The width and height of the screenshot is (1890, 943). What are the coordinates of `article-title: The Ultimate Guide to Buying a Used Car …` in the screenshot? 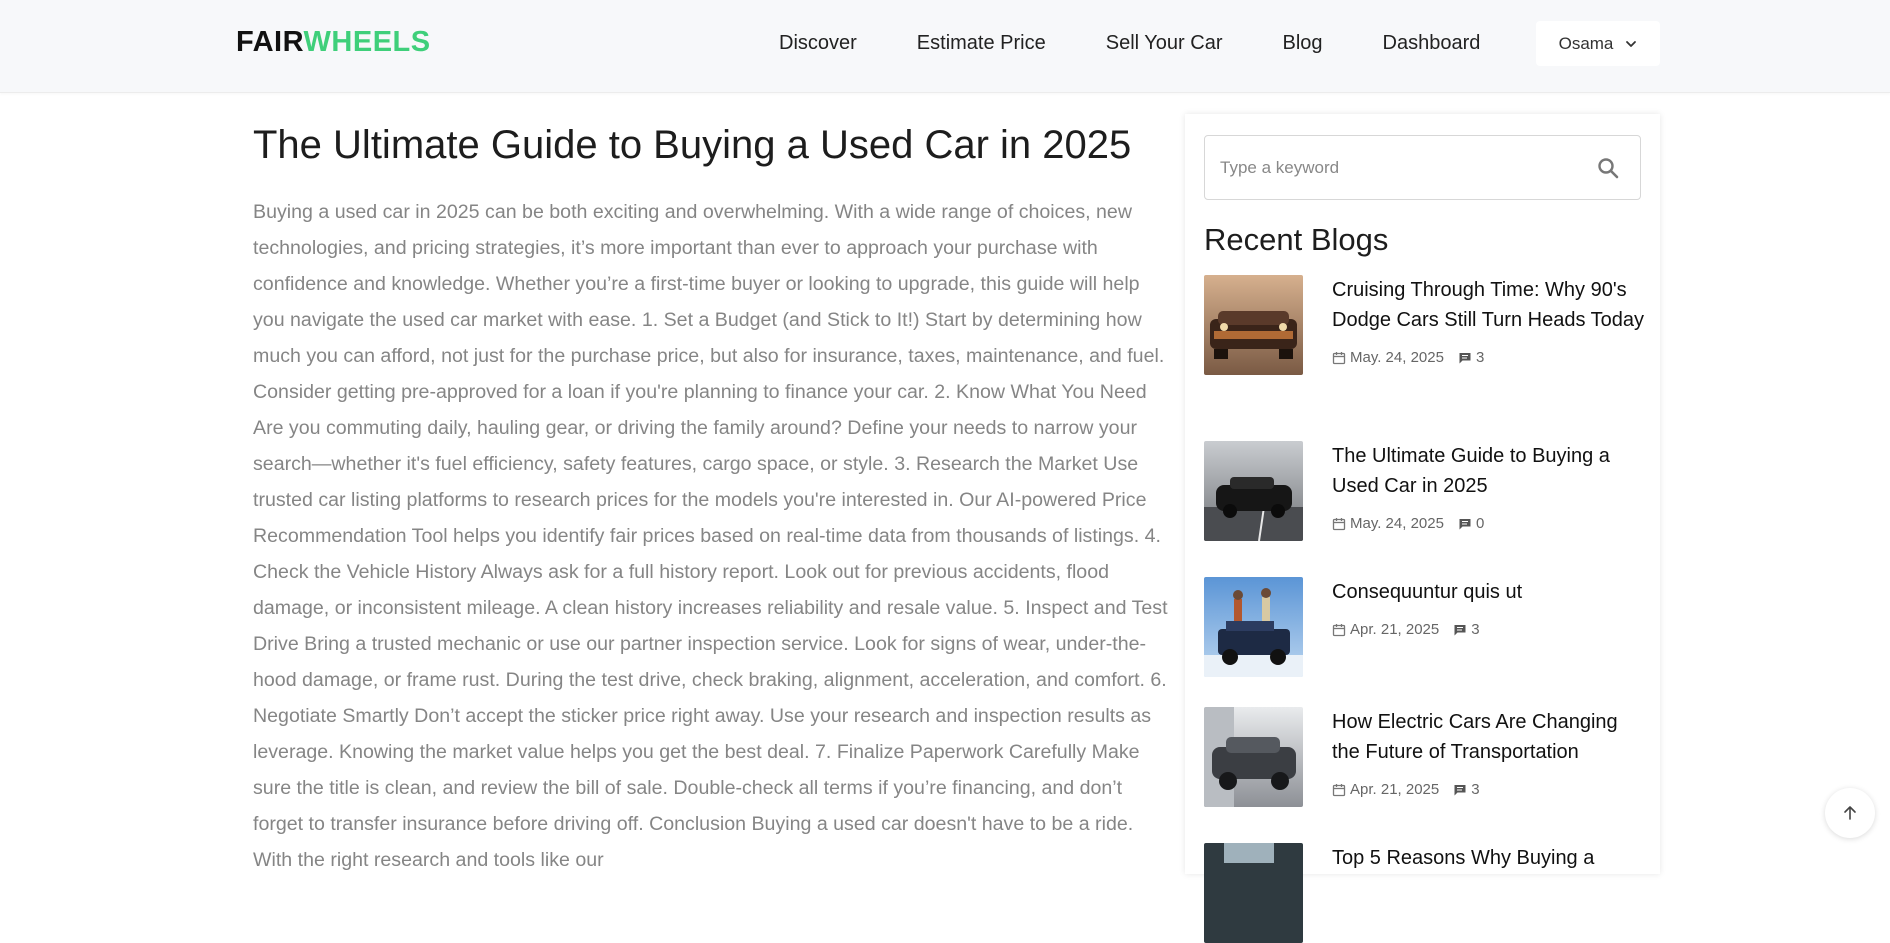 It's located at (692, 145).